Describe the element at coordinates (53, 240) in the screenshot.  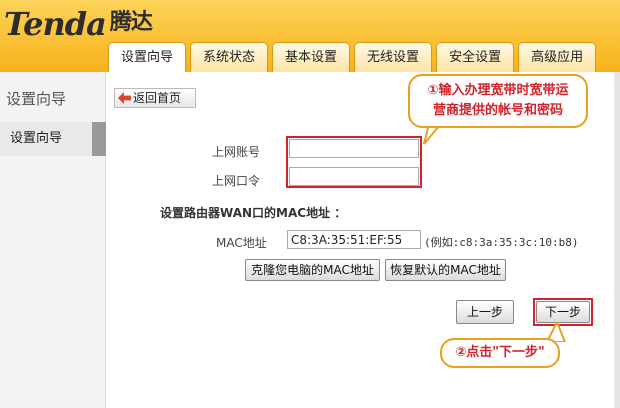
I see `sidebar: 设置向导 设置向导` at that location.